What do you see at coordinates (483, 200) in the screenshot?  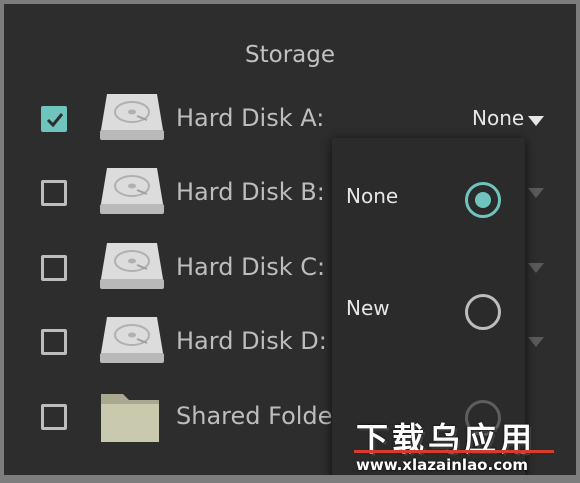 I see `radio-selected-icon` at bounding box center [483, 200].